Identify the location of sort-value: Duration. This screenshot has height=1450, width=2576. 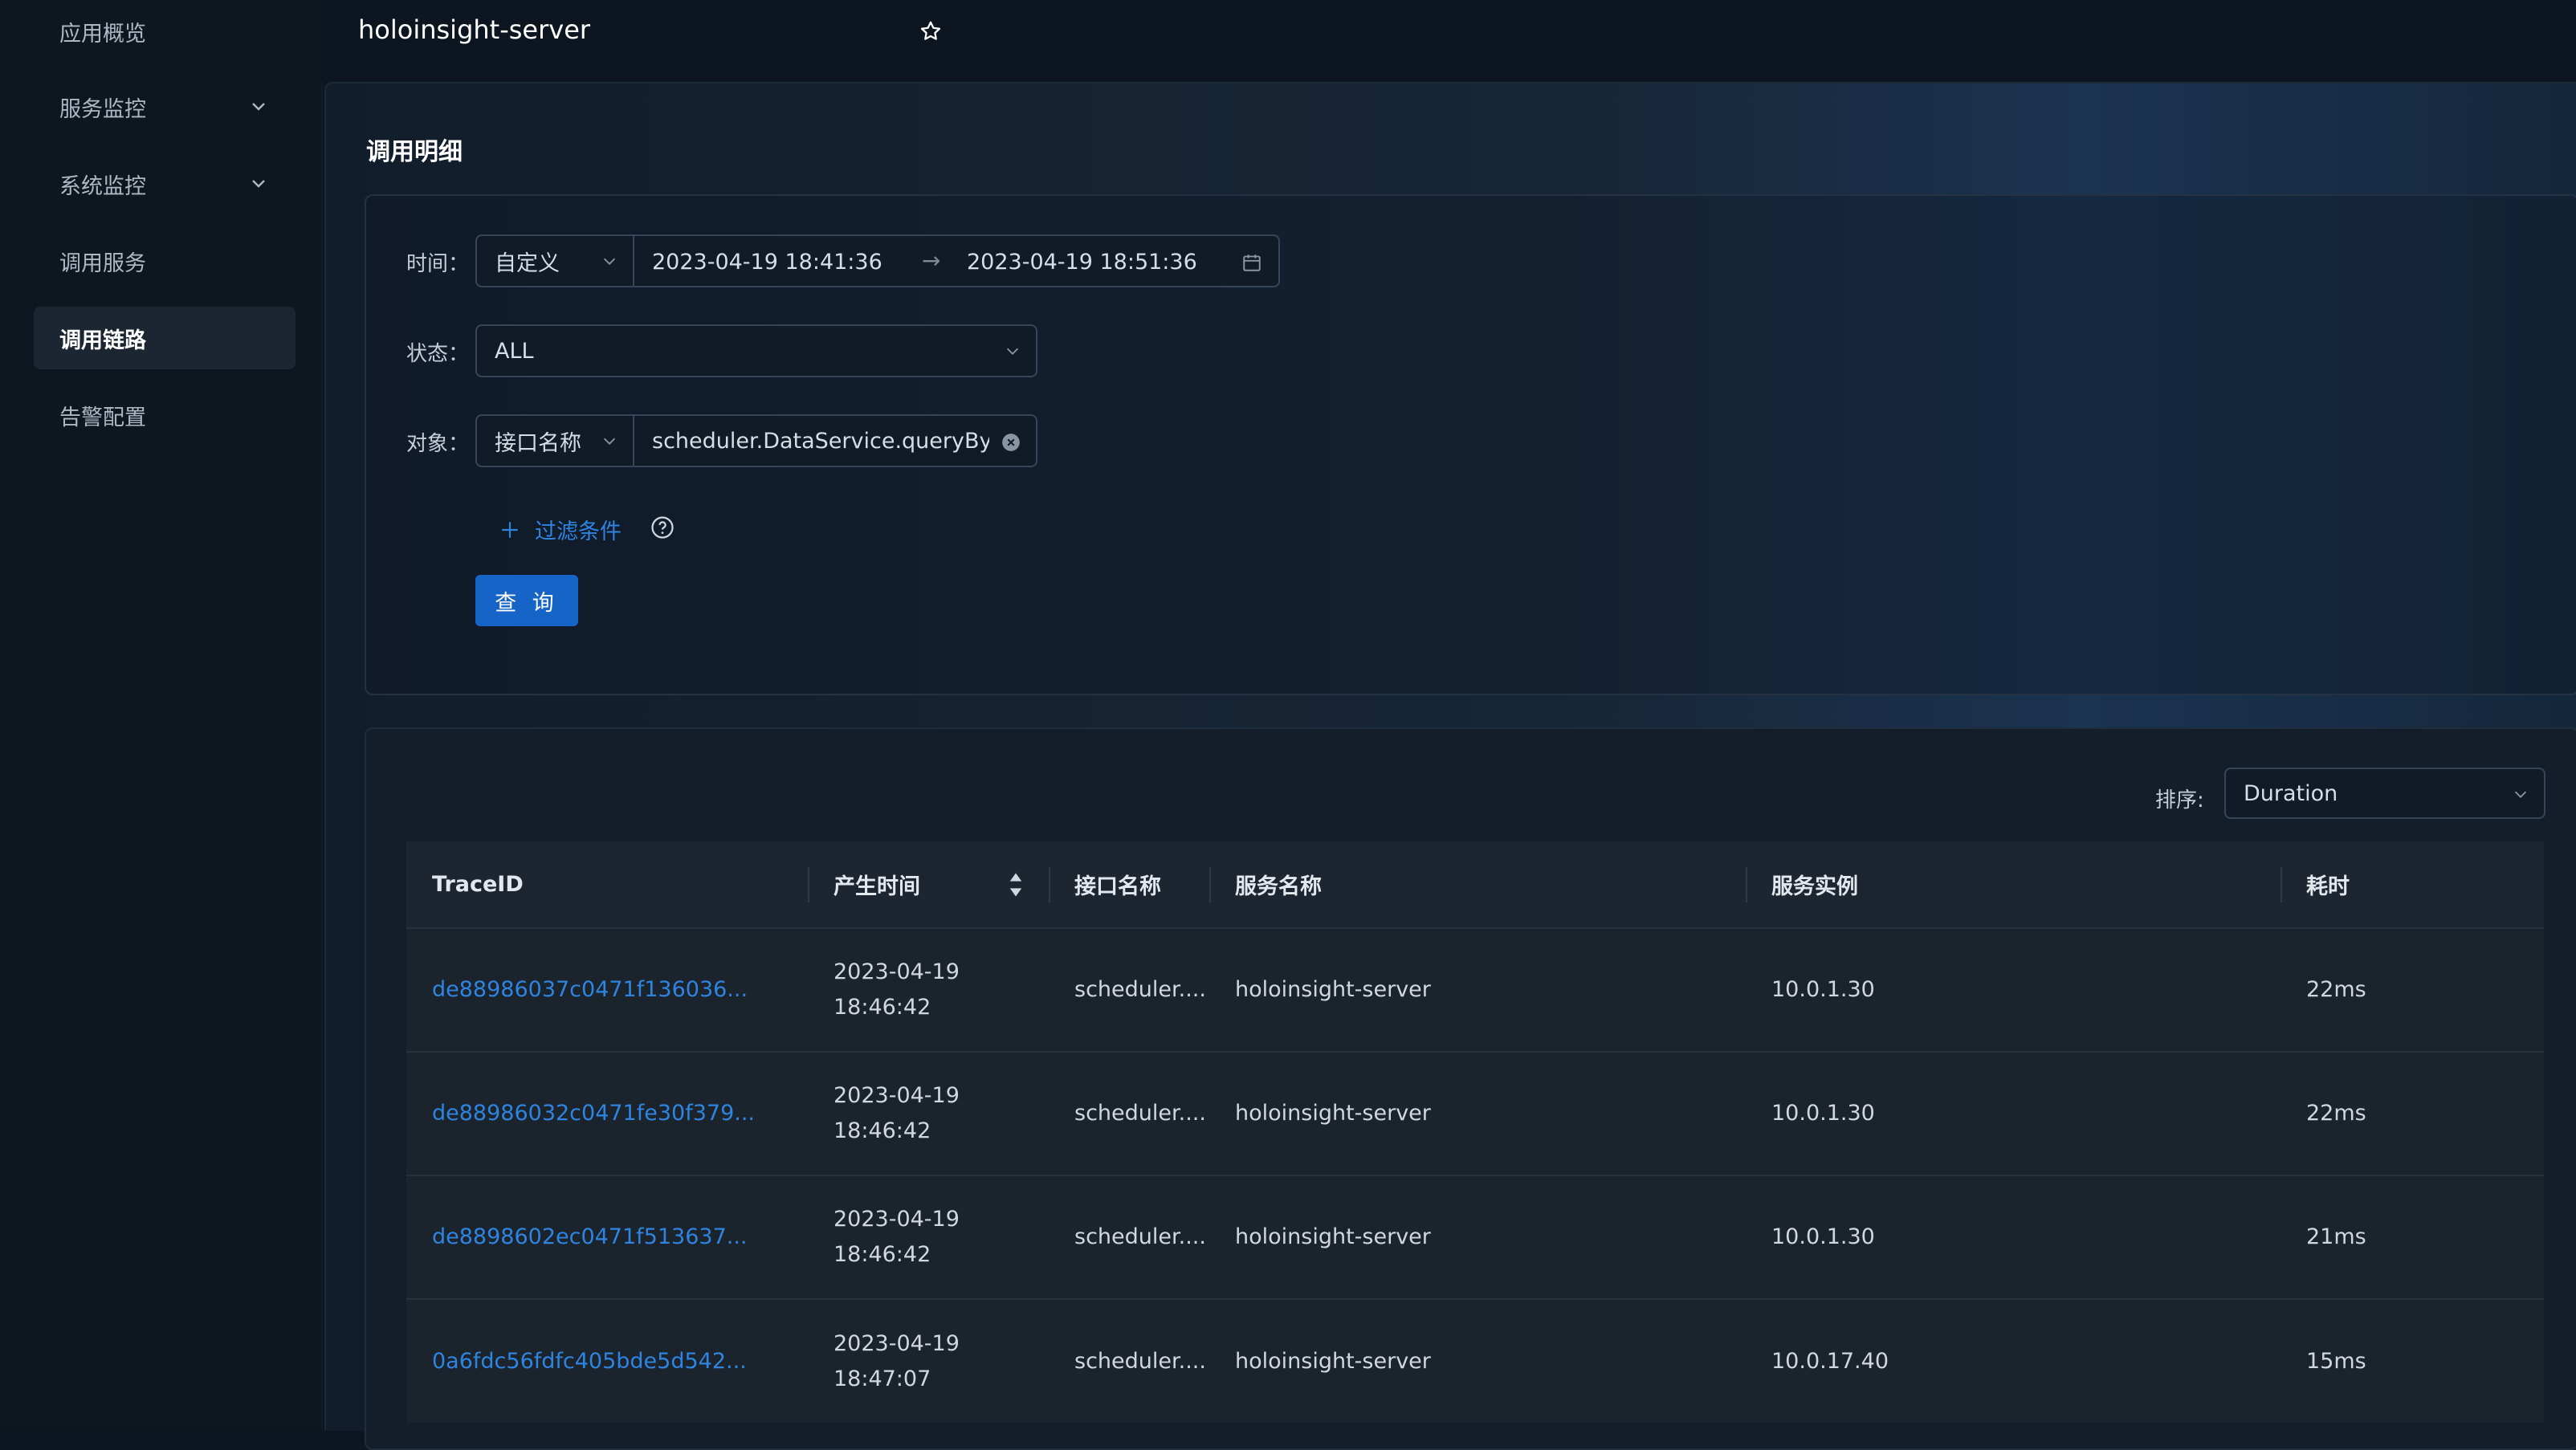
(2291, 793).